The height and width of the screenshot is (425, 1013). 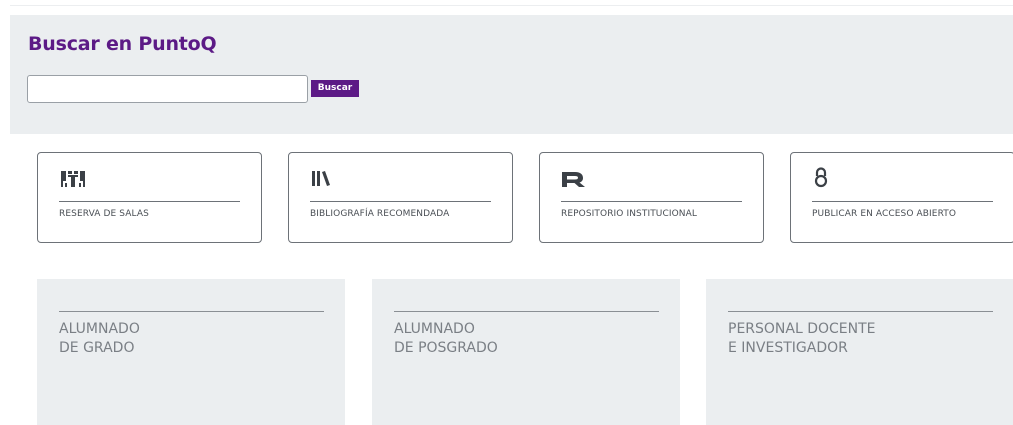 I want to click on search-button: Buscar, so click(x=335, y=88).